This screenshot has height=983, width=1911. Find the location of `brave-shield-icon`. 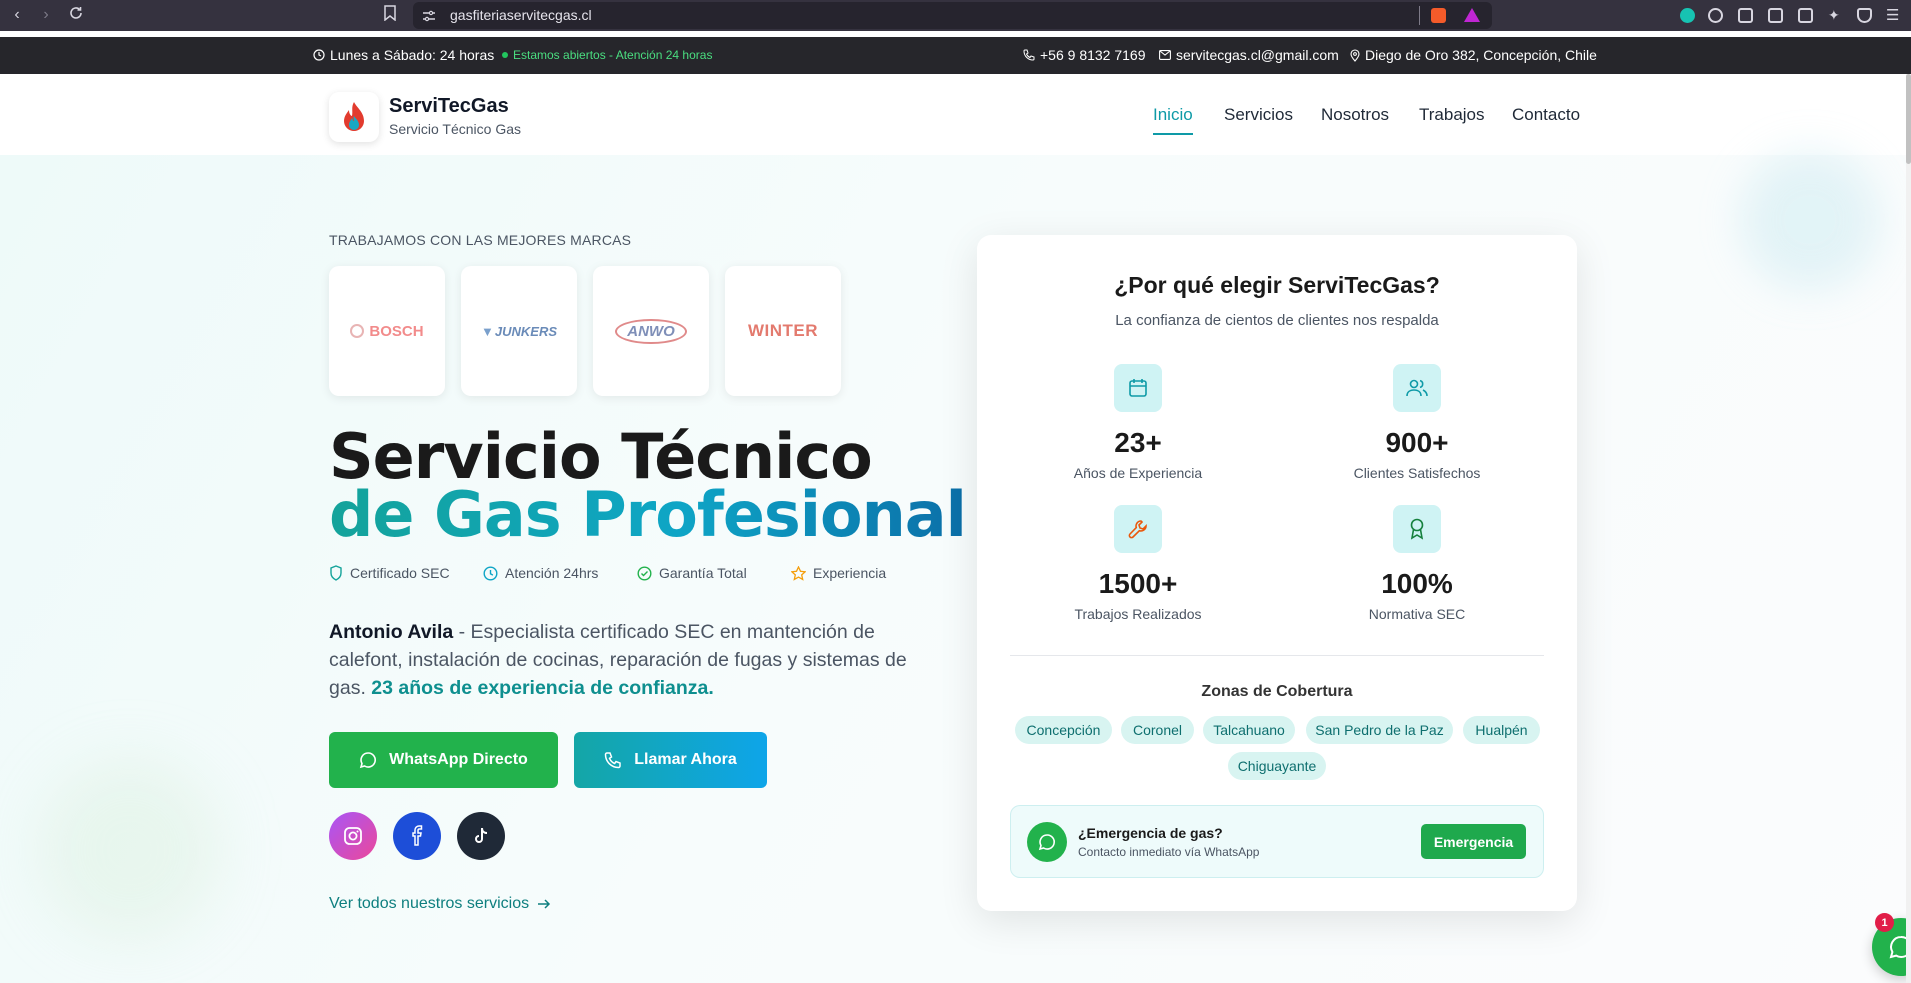

brave-shield-icon is located at coordinates (1438, 15).